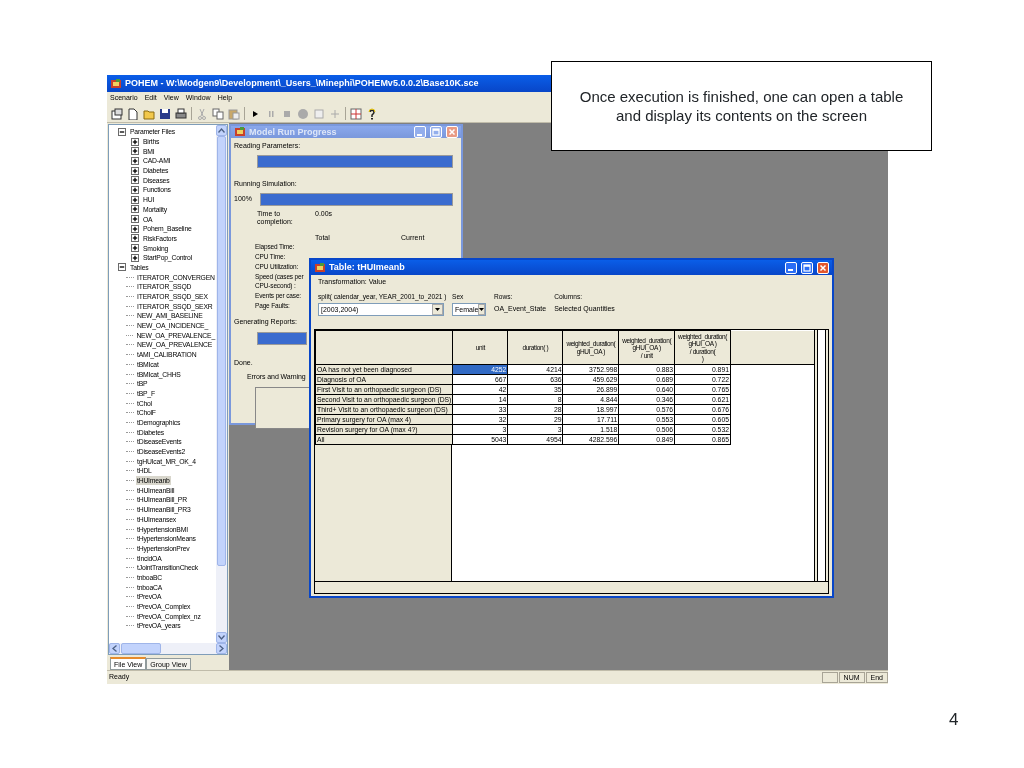 Image resolution: width=1024 pixels, height=768 pixels. Describe the element at coordinates (181, 113) in the screenshot. I see `print-icon` at that location.